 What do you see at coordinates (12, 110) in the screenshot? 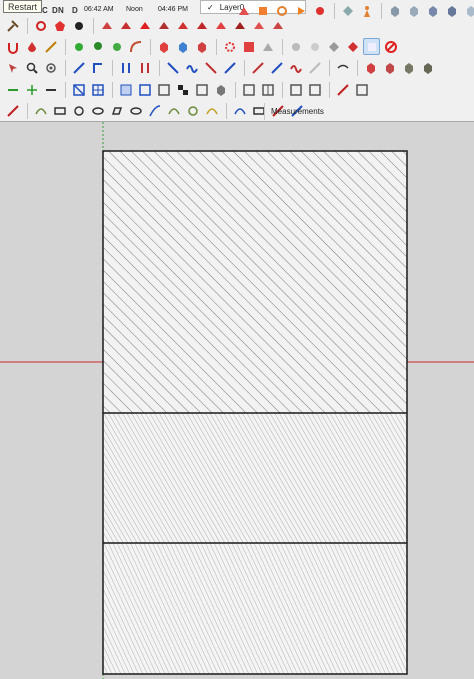
I see `pencil-button` at bounding box center [12, 110].